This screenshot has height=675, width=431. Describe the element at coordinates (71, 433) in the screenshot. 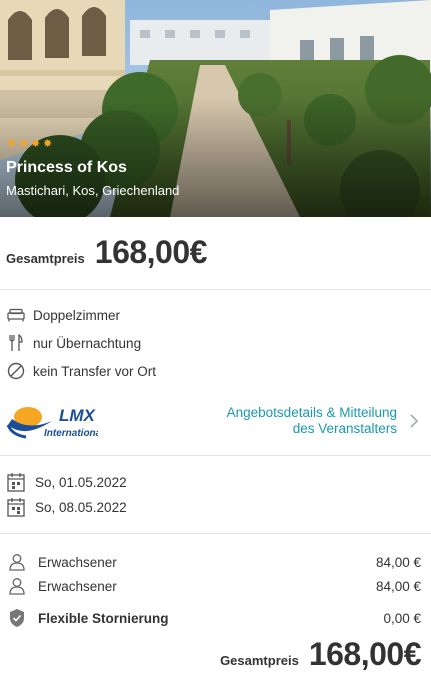

I see `logo-subtext: International` at that location.